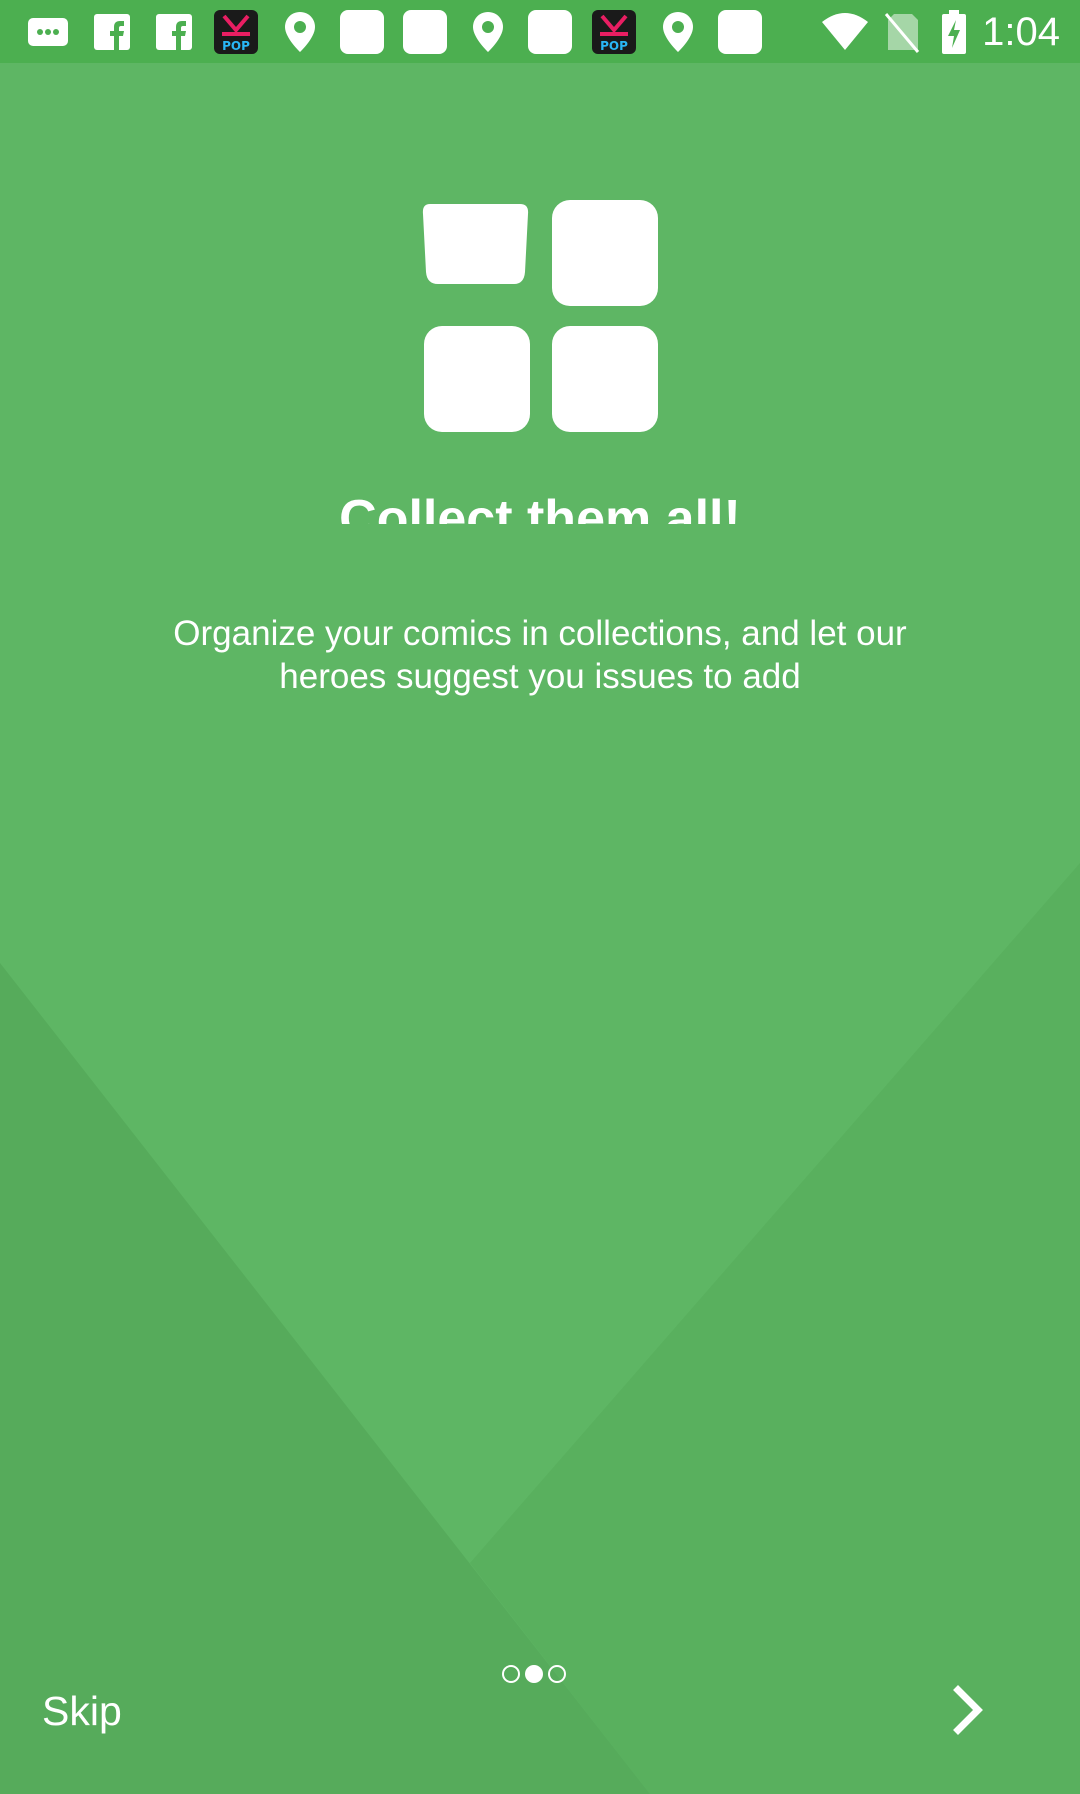 This screenshot has height=1794, width=1080. I want to click on page-title: Collect them all!, so click(540, 507).